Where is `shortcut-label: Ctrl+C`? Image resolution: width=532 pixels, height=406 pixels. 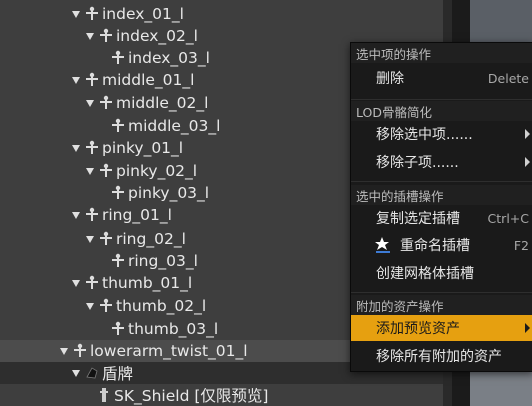
shortcut-label: Ctrl+C is located at coordinates (508, 218).